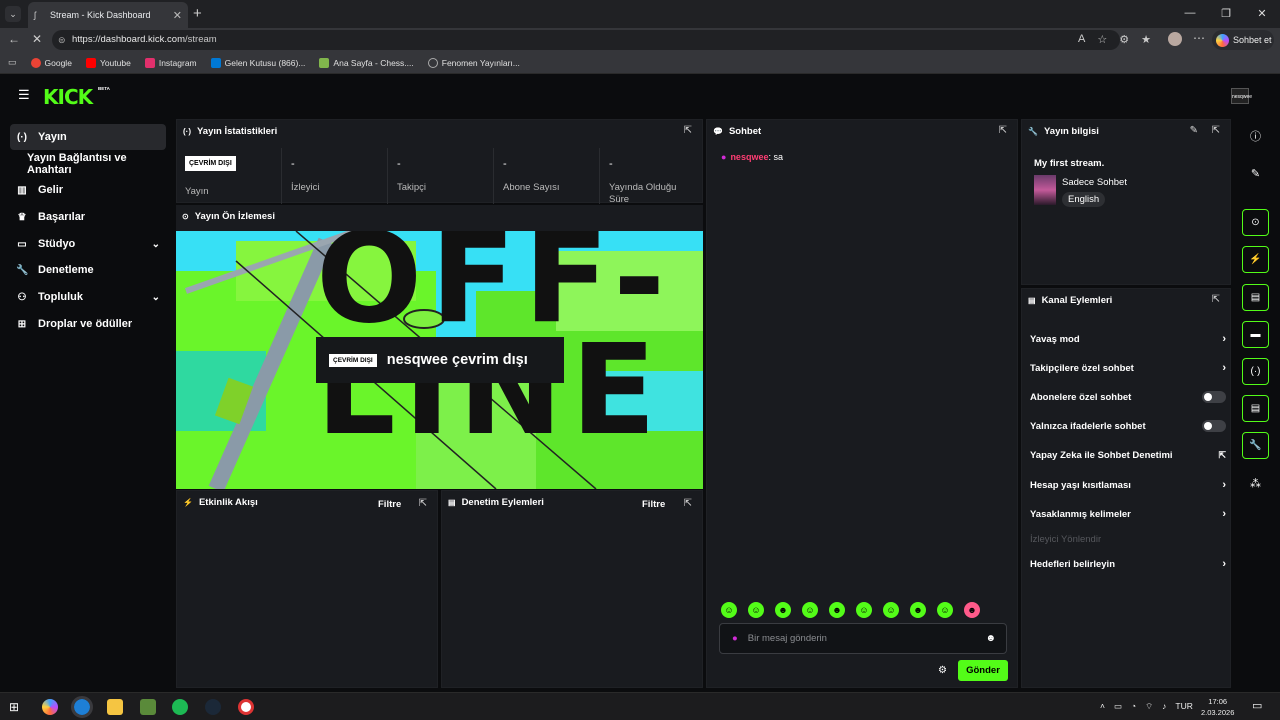 The height and width of the screenshot is (720, 1280). I want to click on chat-username: nesqwee, so click(749, 157).